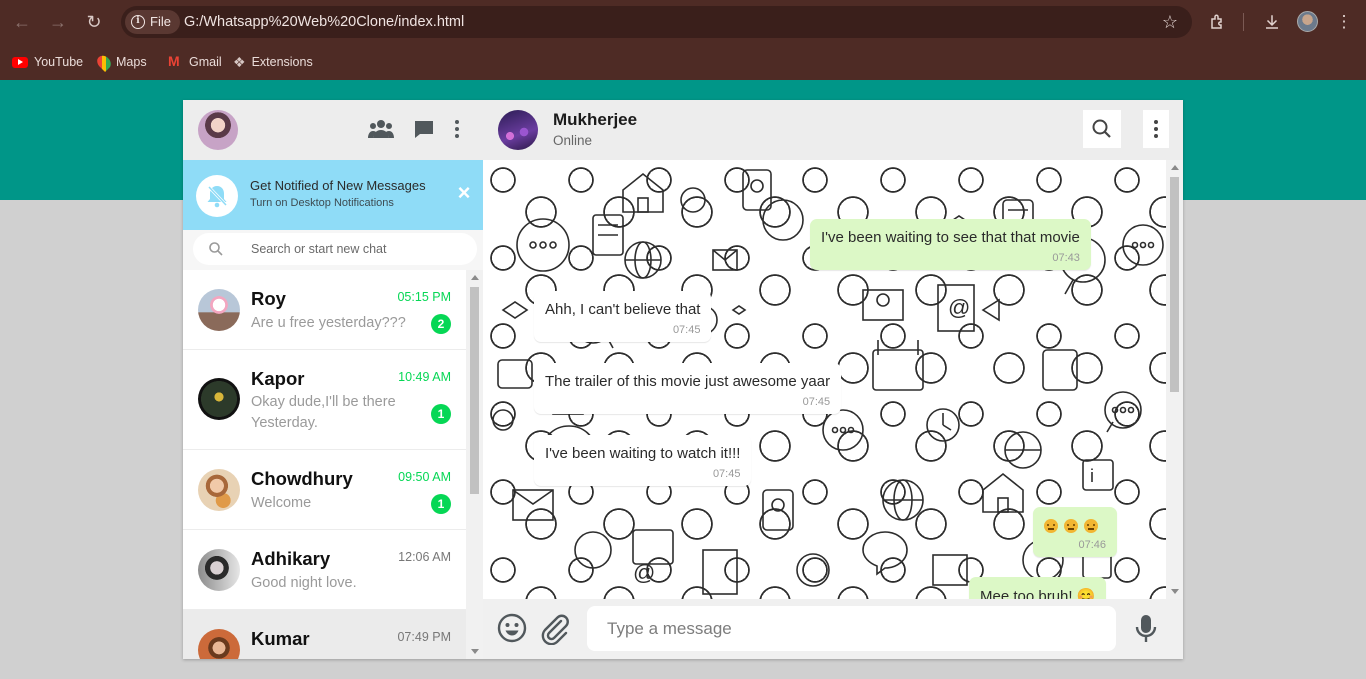 The image size is (1366, 679). What do you see at coordinates (323, 412) in the screenshot?
I see `chat-preview: Okay dude,I'll be there Yesterday.` at bounding box center [323, 412].